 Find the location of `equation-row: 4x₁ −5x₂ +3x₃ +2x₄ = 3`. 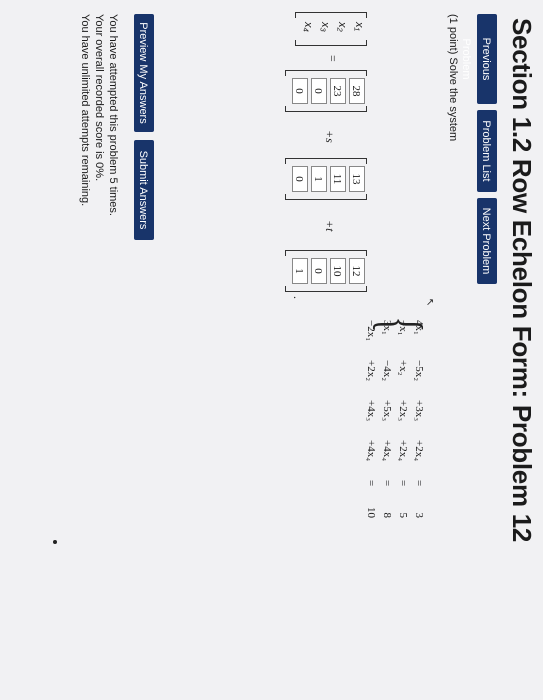

equation-row: 4x₁ −5x₂ +3x₃ +2x₄ = 3 is located at coordinates (419, 419).